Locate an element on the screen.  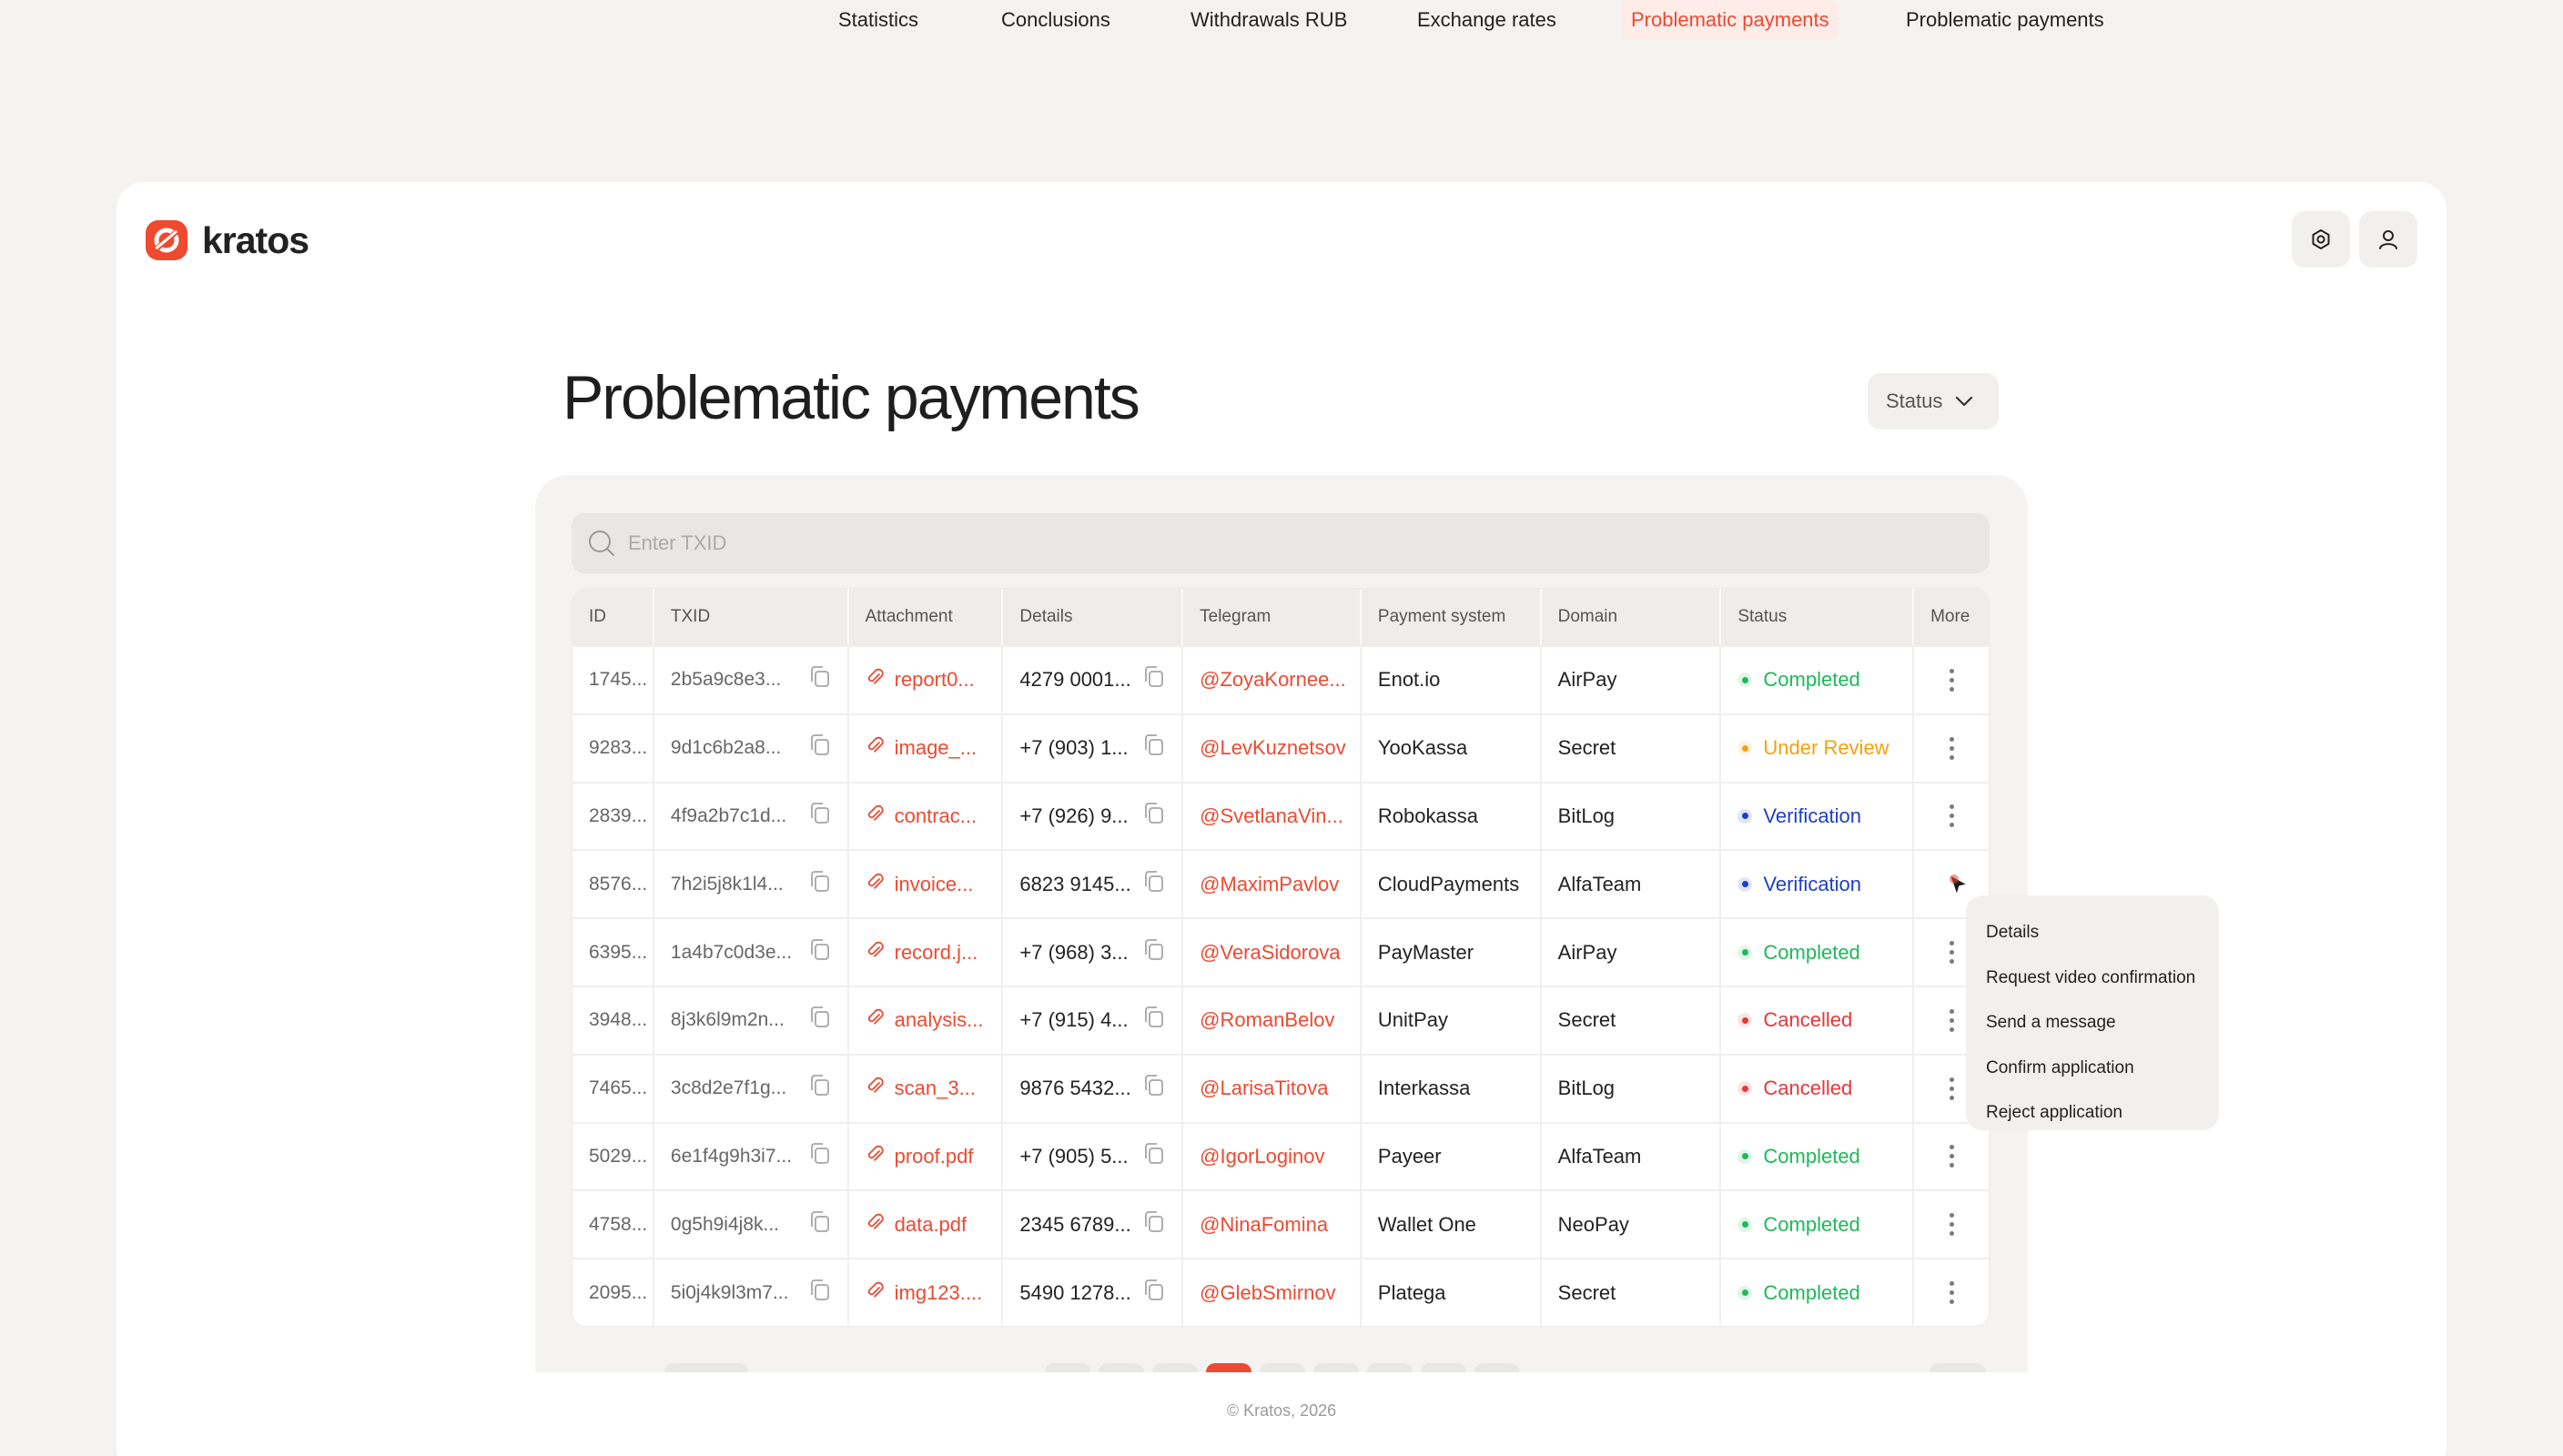
attachment-link: proof.pdf is located at coordinates (919, 1157).